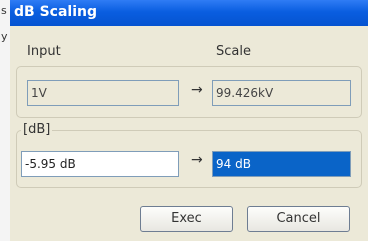 The width and height of the screenshot is (368, 241). What do you see at coordinates (281, 93) in the screenshot?
I see `scale-value-field: 99.426kV` at bounding box center [281, 93].